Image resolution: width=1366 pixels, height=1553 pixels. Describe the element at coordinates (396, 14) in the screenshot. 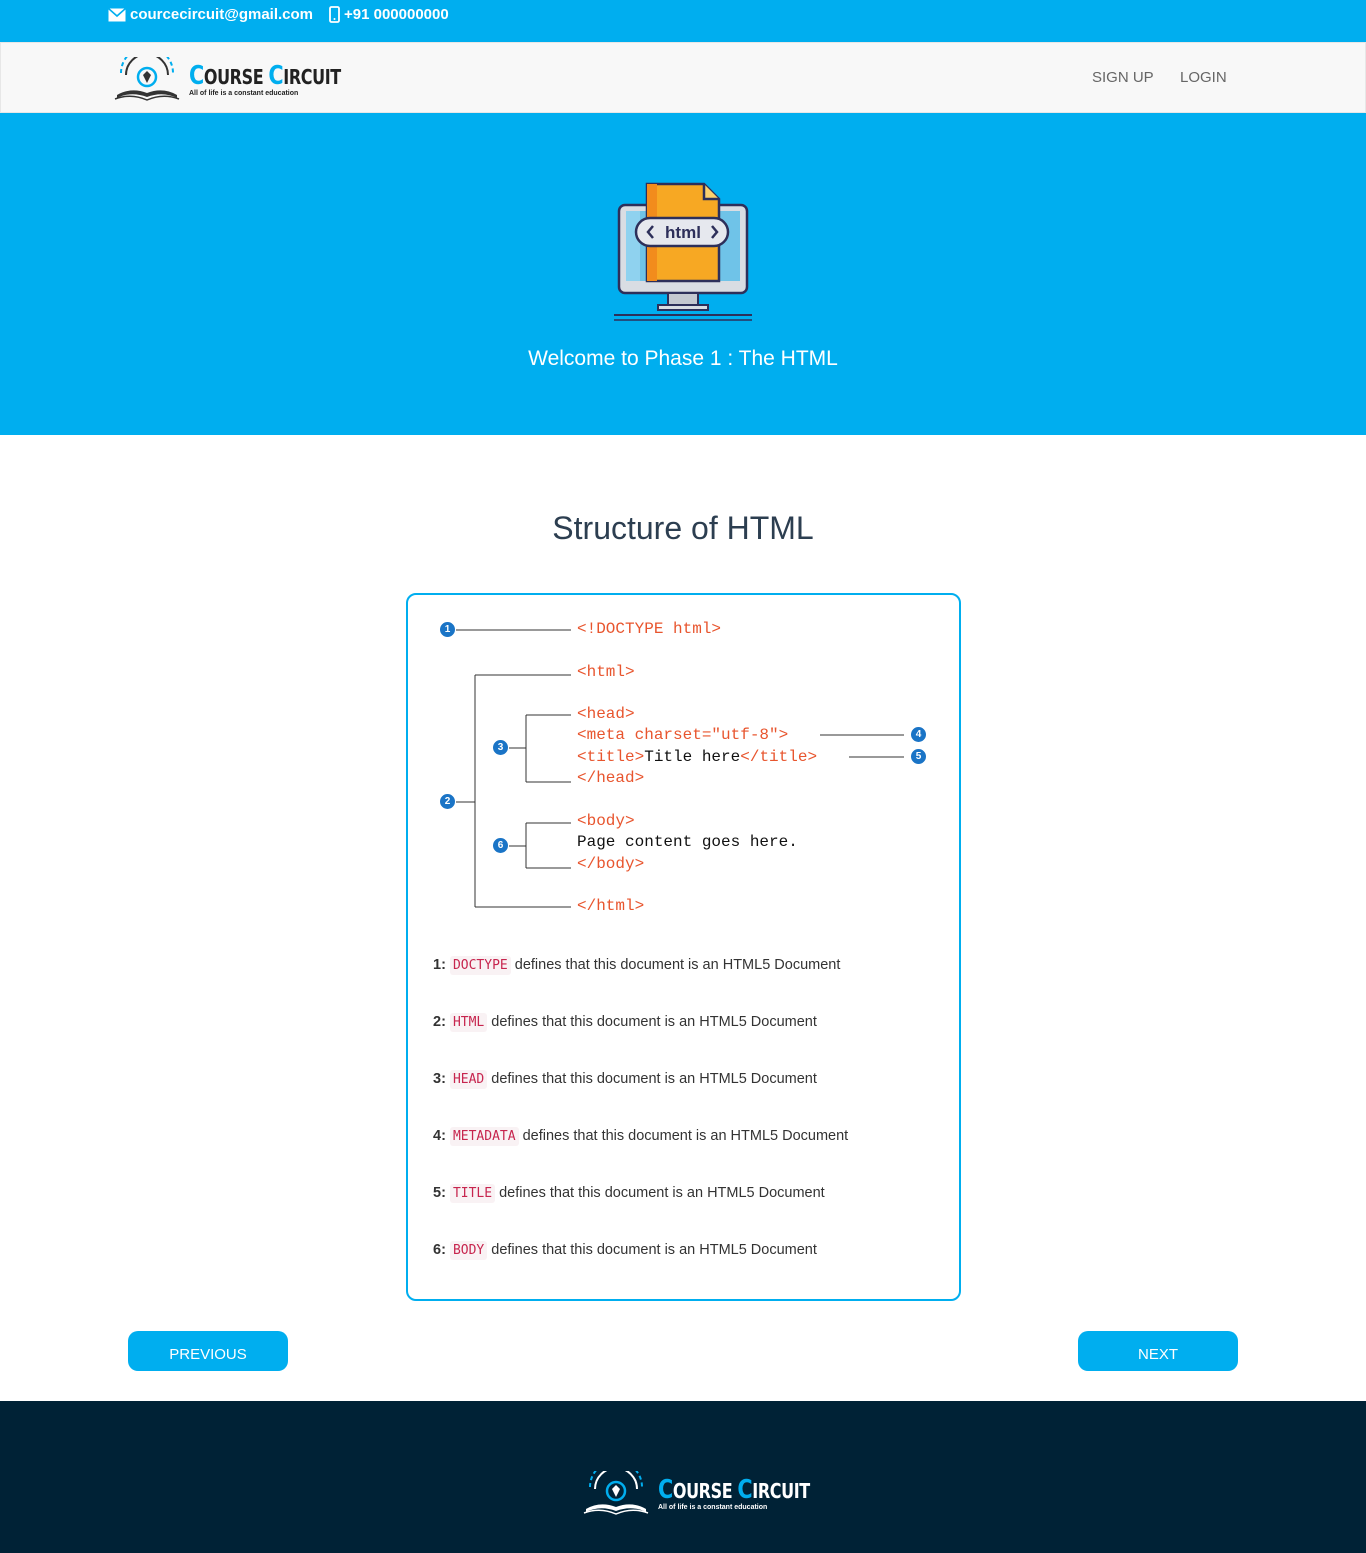

I see `phone-text: +91 000000000` at that location.